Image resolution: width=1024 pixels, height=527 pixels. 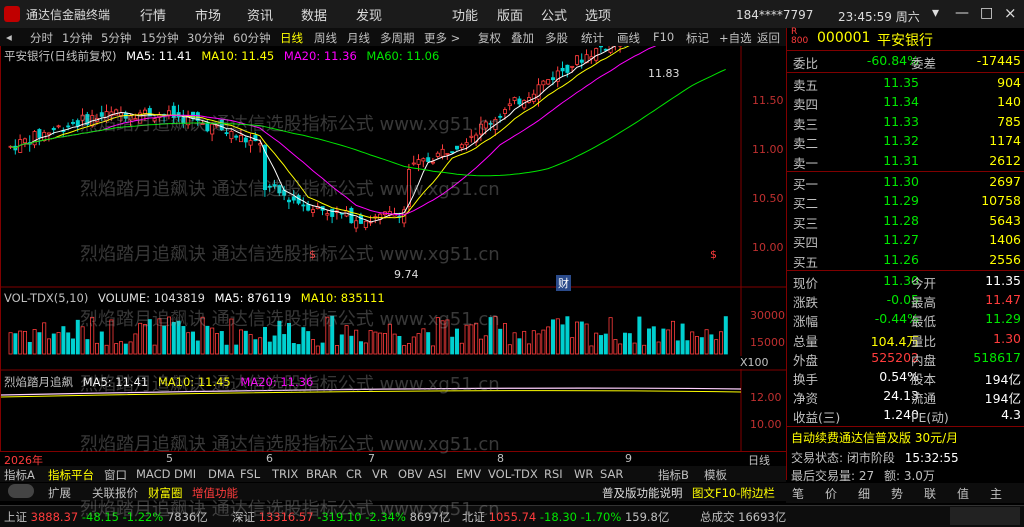 I want to click on indicator-tab: 指标B, so click(x=673, y=475).